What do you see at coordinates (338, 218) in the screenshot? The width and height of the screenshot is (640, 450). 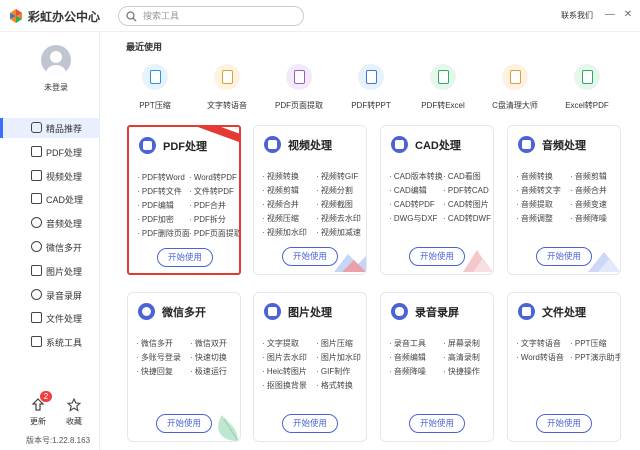 I see `feature-link: · 视频去水印` at bounding box center [338, 218].